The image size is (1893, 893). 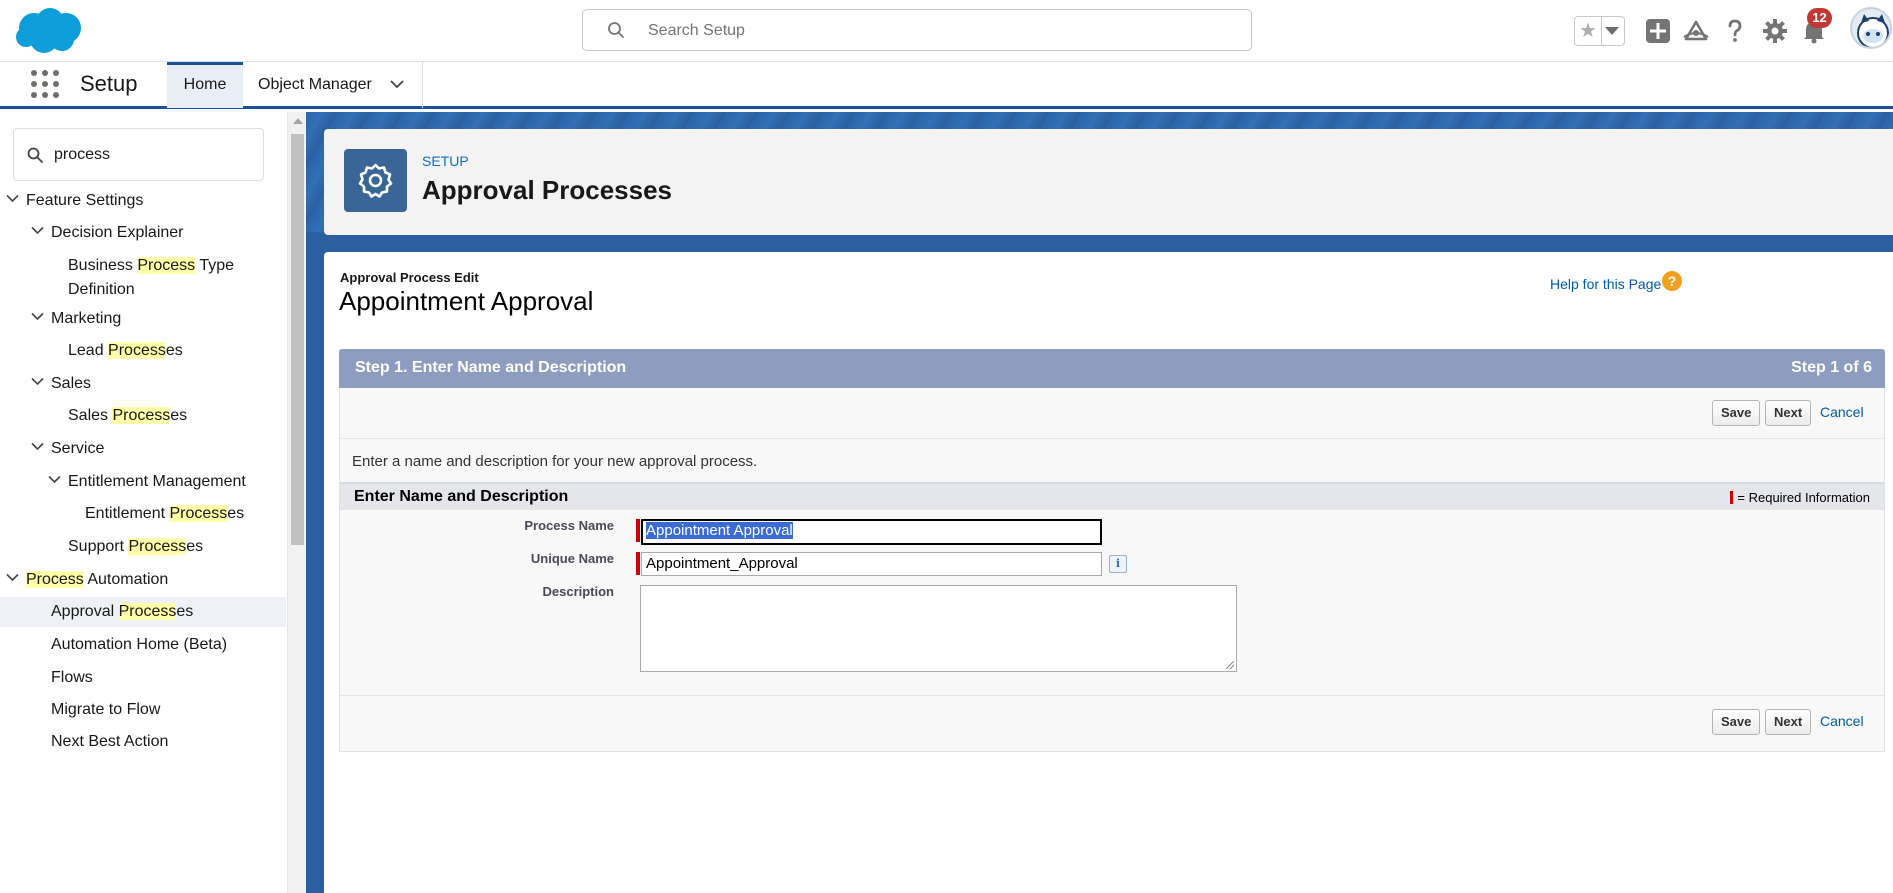 What do you see at coordinates (946, 85) in the screenshot?
I see `app-nav-bar: Setup Home Object Manager` at bounding box center [946, 85].